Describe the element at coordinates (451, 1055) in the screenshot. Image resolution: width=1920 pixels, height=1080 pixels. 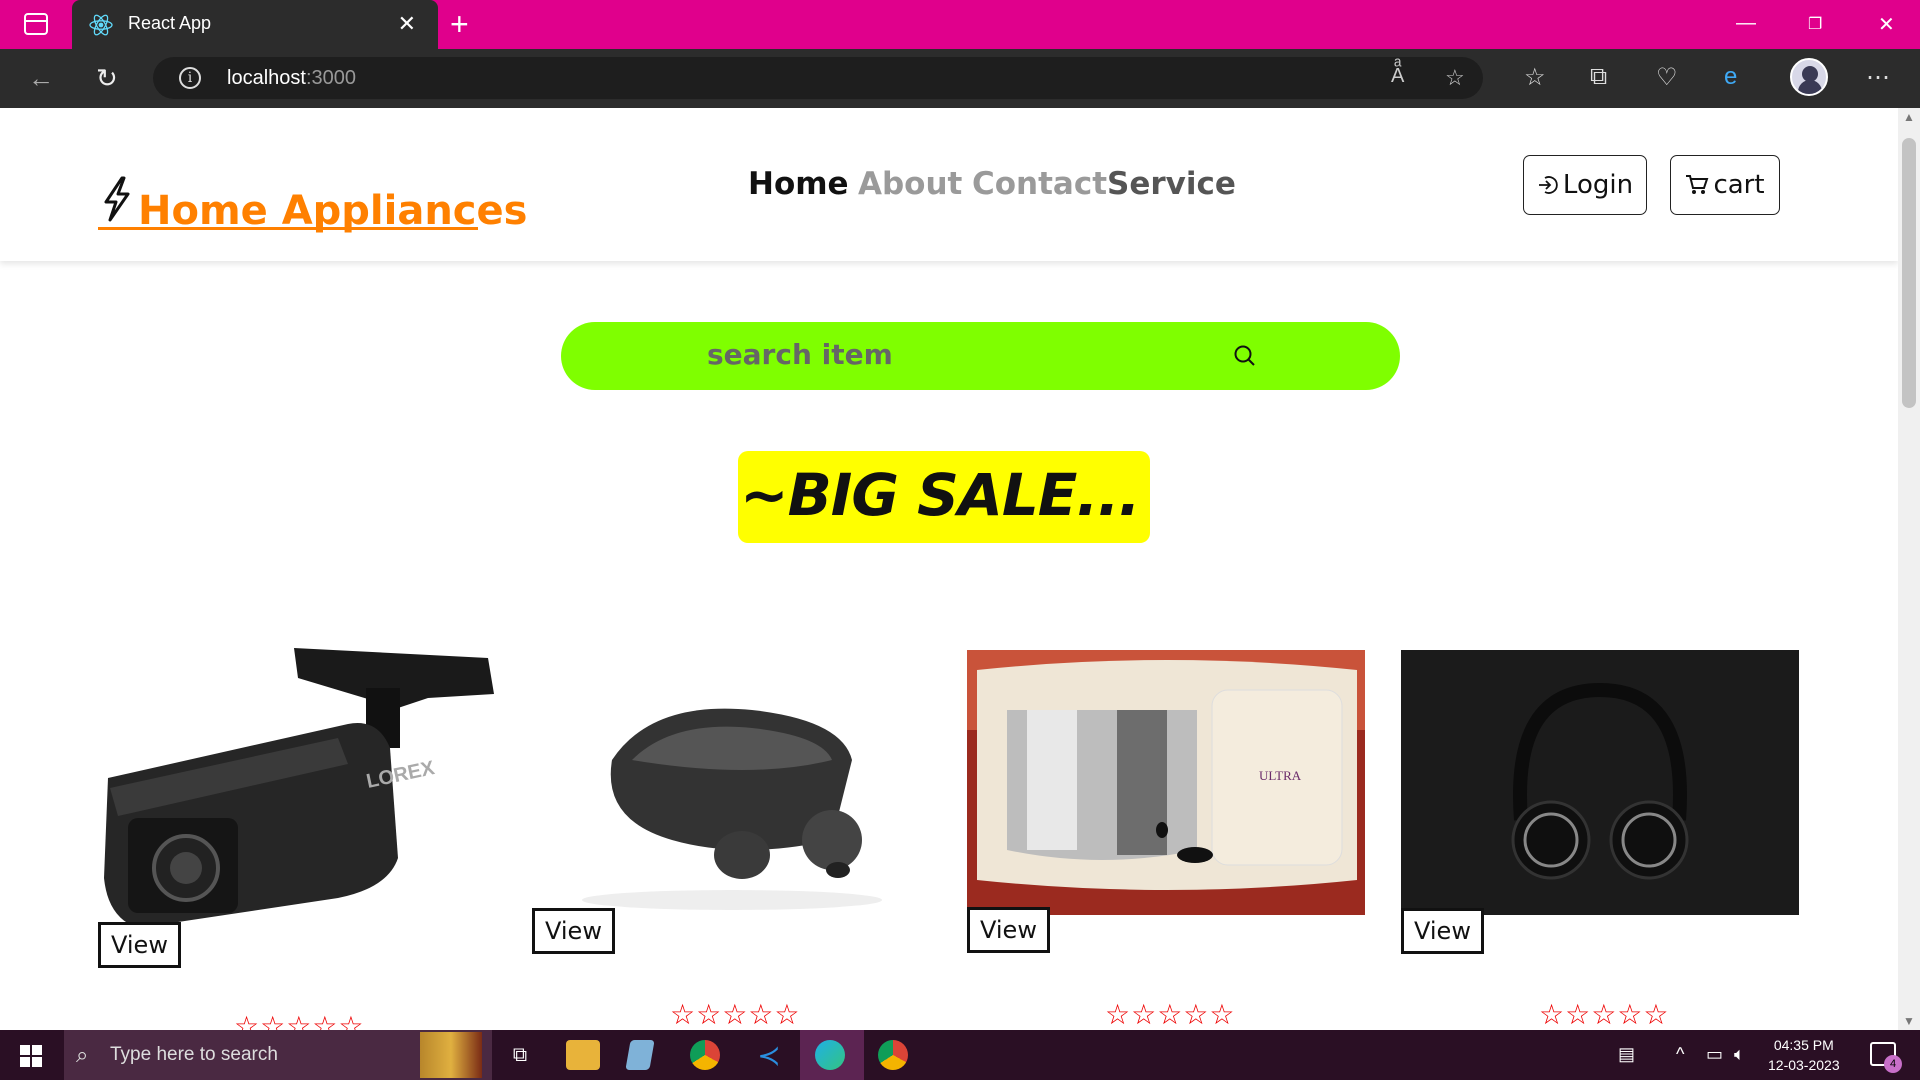
I see `search-highlight-image` at that location.